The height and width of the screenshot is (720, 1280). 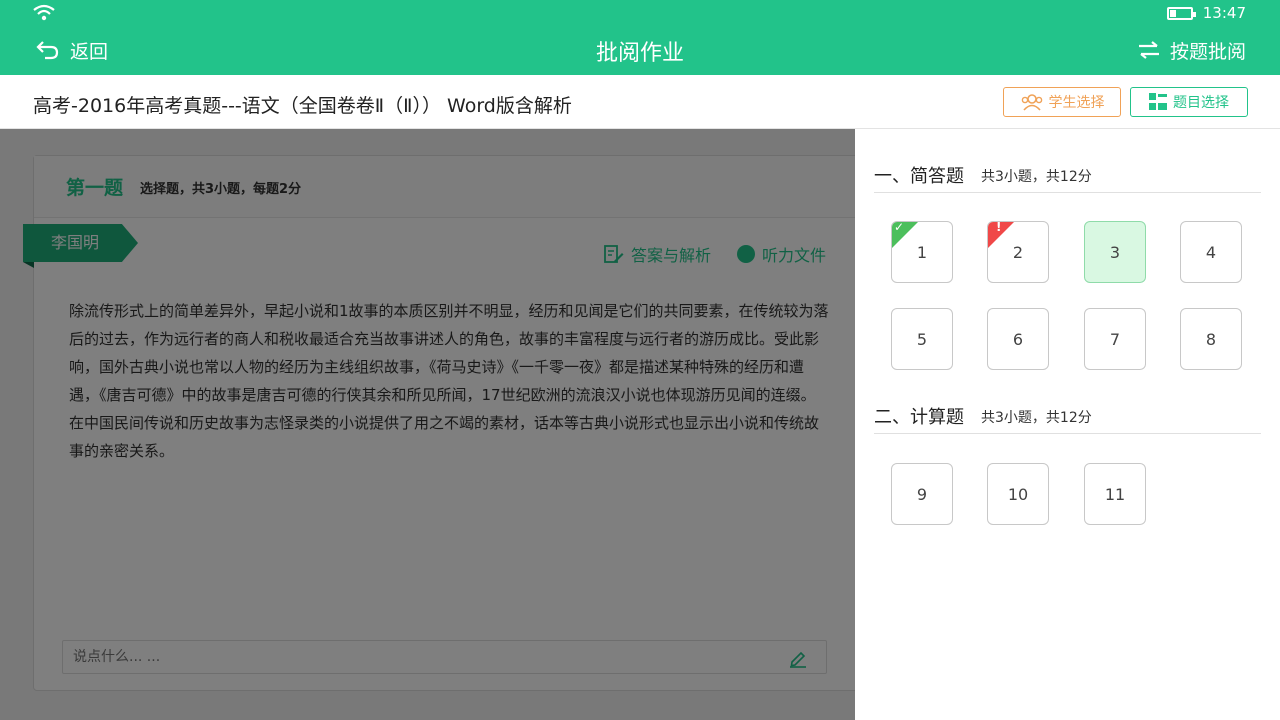 I want to click on question-number: 2, so click(x=1018, y=252).